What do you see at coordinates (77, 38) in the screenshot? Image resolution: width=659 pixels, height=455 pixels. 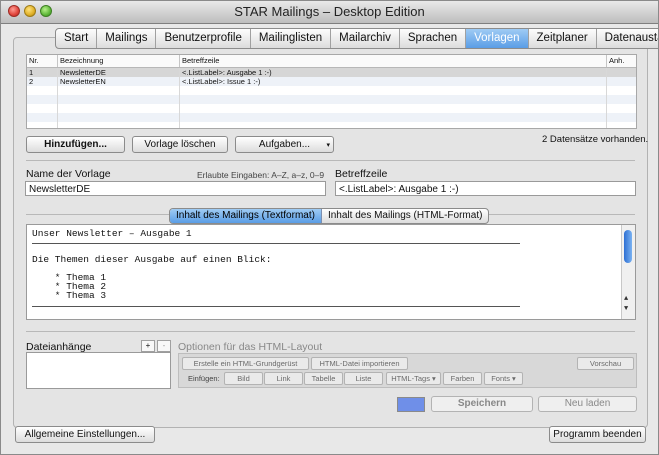 I see `tab-start: Start` at bounding box center [77, 38].